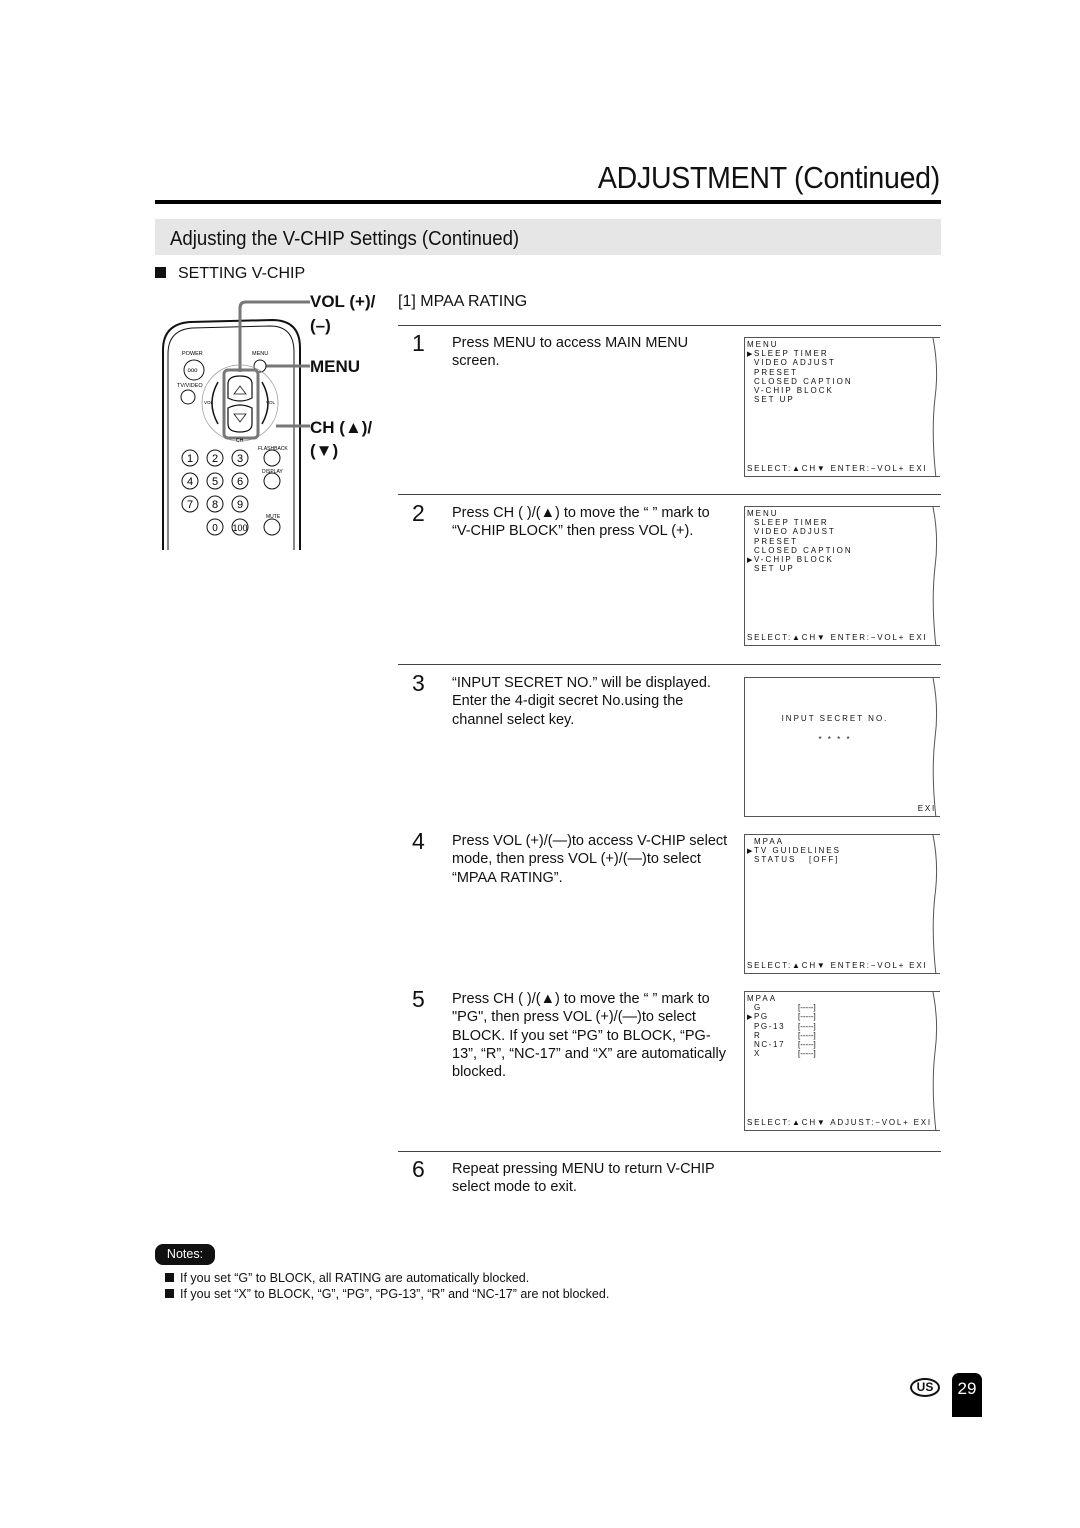 The height and width of the screenshot is (1528, 1080). What do you see at coordinates (418, 343) in the screenshot?
I see `step-number: 1` at bounding box center [418, 343].